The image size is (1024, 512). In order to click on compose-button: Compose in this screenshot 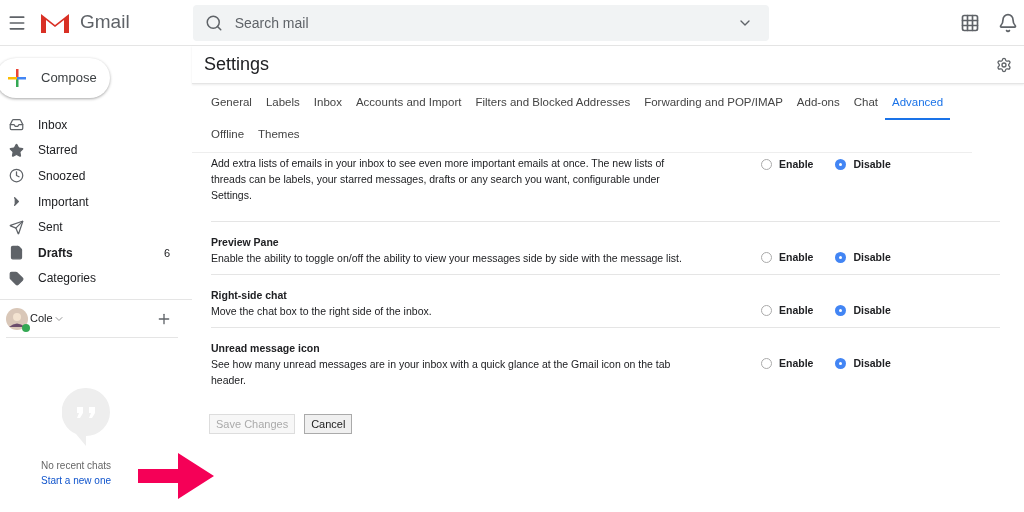, I will do `click(55, 78)`.